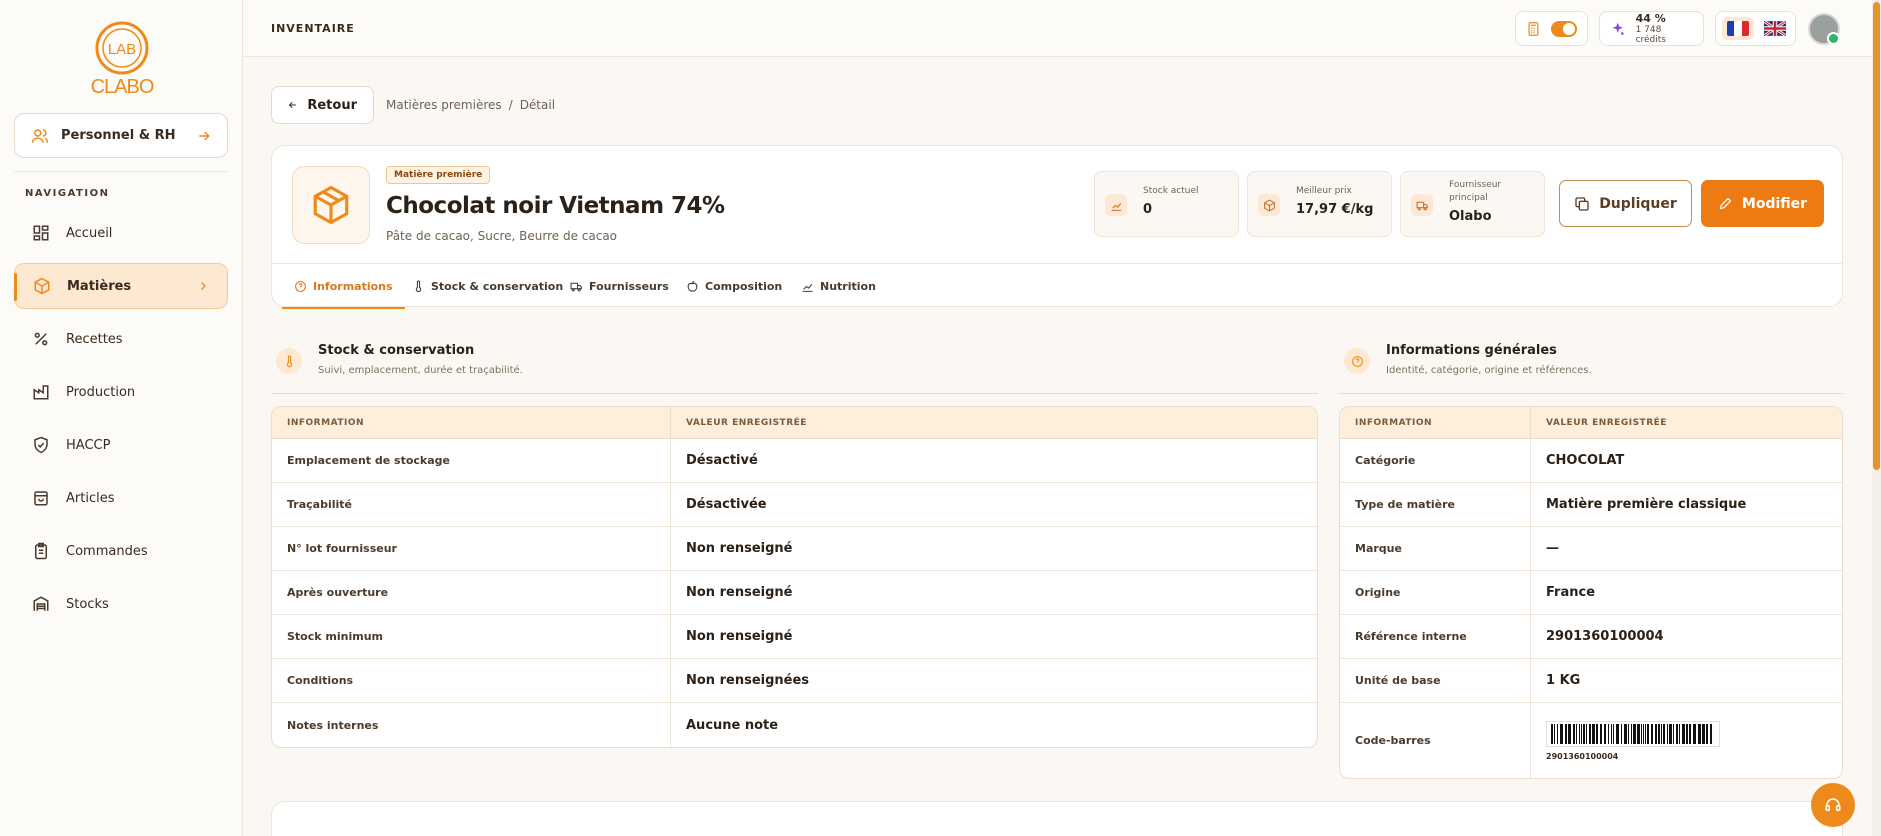 Image resolution: width=1881 pixels, height=836 pixels. I want to click on personnel-rh-button: Personnel & RH, so click(121, 135).